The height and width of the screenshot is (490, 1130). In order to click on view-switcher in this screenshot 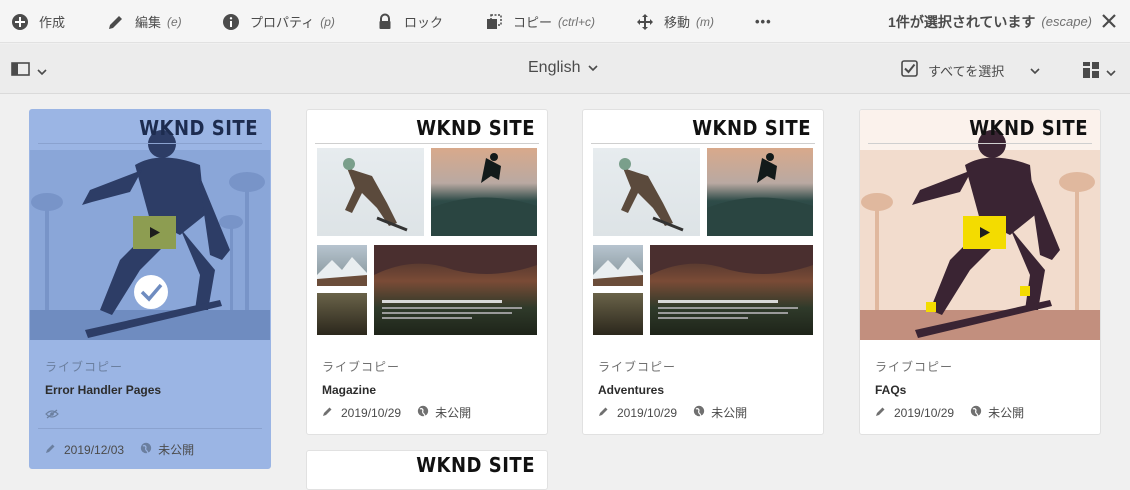, I will do `click(1099, 72)`.